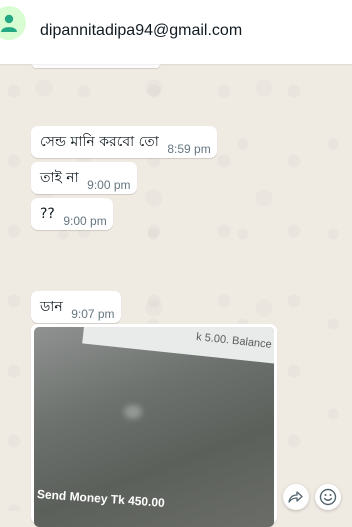 The image size is (352, 527). What do you see at coordinates (189, 149) in the screenshot?
I see `message-time: 8:59 pm` at bounding box center [189, 149].